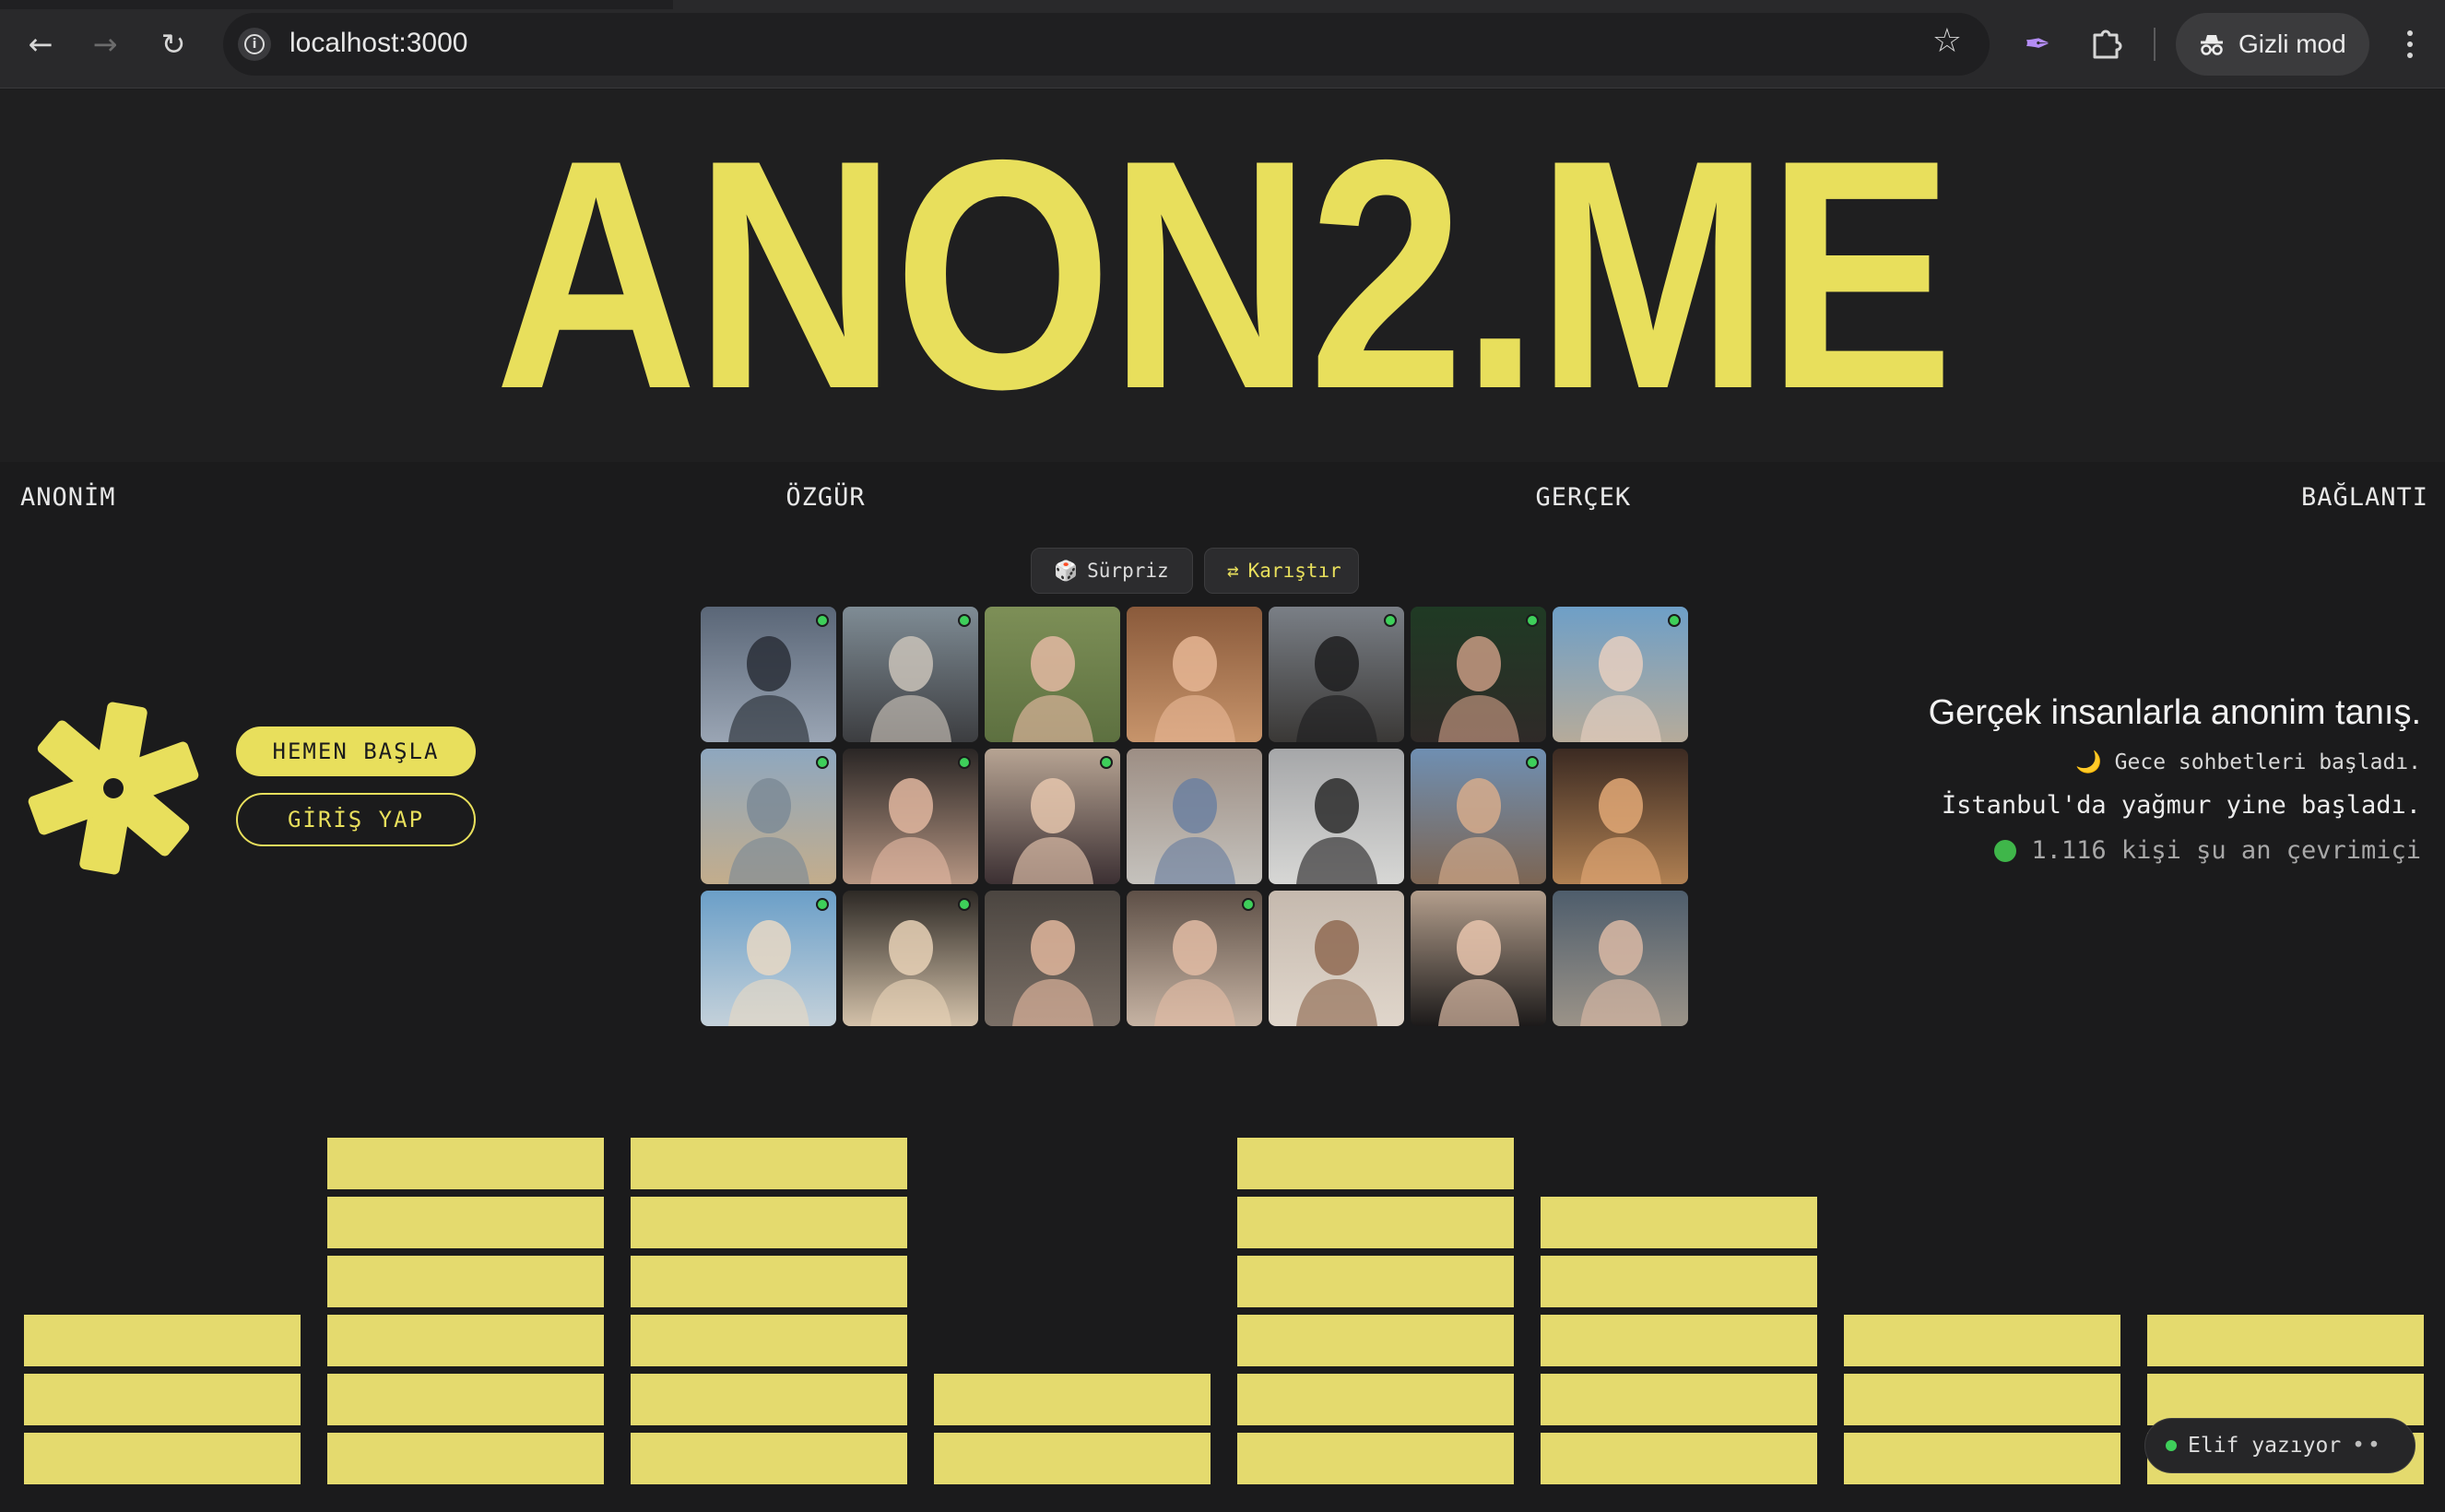 The height and width of the screenshot is (1512, 2445). Describe the element at coordinates (1106, 44) in the screenshot. I see `address-bar: i localhost:3000 ☆` at that location.